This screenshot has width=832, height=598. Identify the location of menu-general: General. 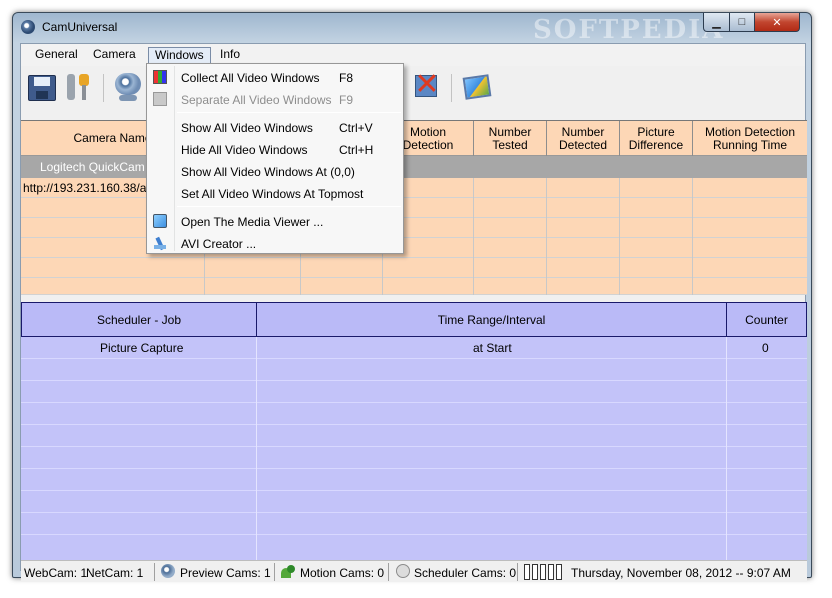
(56, 55).